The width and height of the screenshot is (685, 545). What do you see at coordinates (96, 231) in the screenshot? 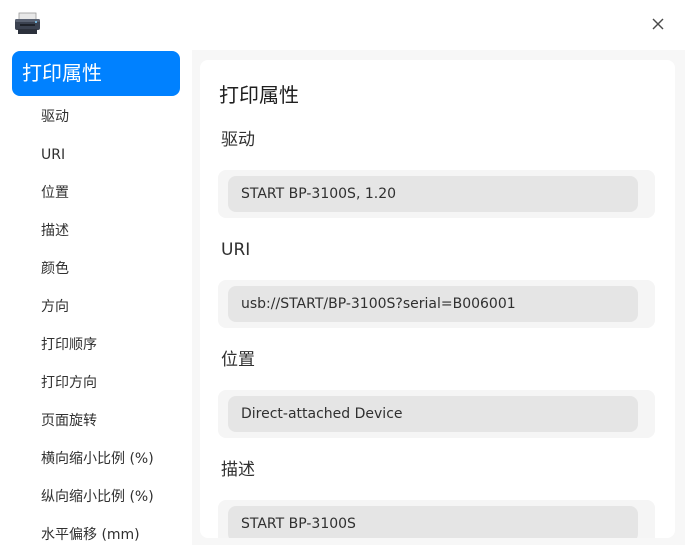
I see `sidebar-item-description: 描述` at bounding box center [96, 231].